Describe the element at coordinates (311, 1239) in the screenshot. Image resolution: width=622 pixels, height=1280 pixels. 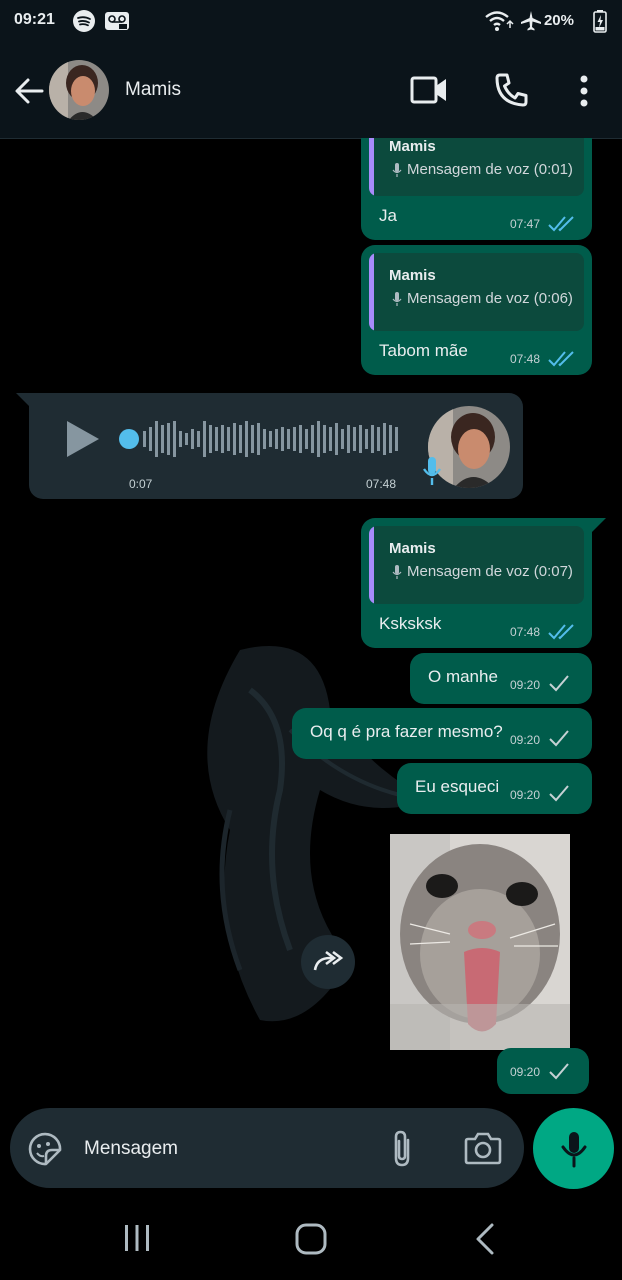
I see `home-icon` at that location.